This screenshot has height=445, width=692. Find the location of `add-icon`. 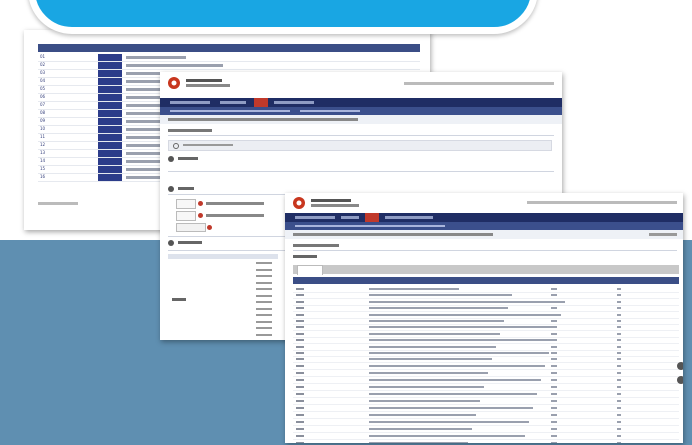

add-icon is located at coordinates (209, 227).